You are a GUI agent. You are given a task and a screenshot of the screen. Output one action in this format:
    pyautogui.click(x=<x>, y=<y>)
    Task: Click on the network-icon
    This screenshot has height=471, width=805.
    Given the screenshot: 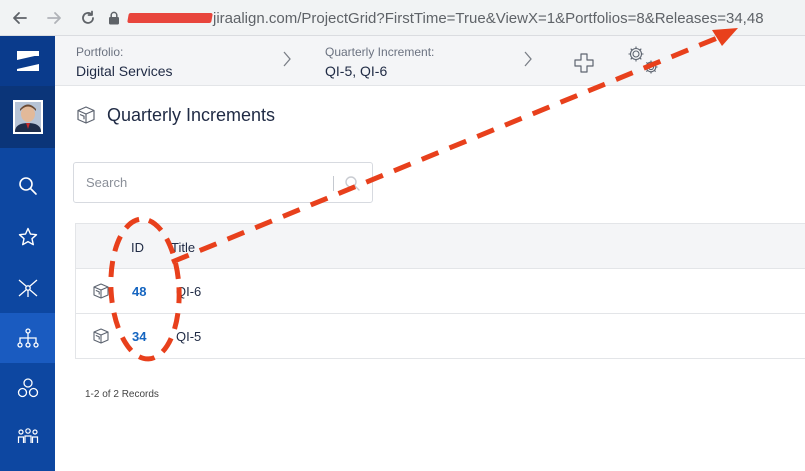 What is the action you would take?
    pyautogui.click(x=27, y=288)
    